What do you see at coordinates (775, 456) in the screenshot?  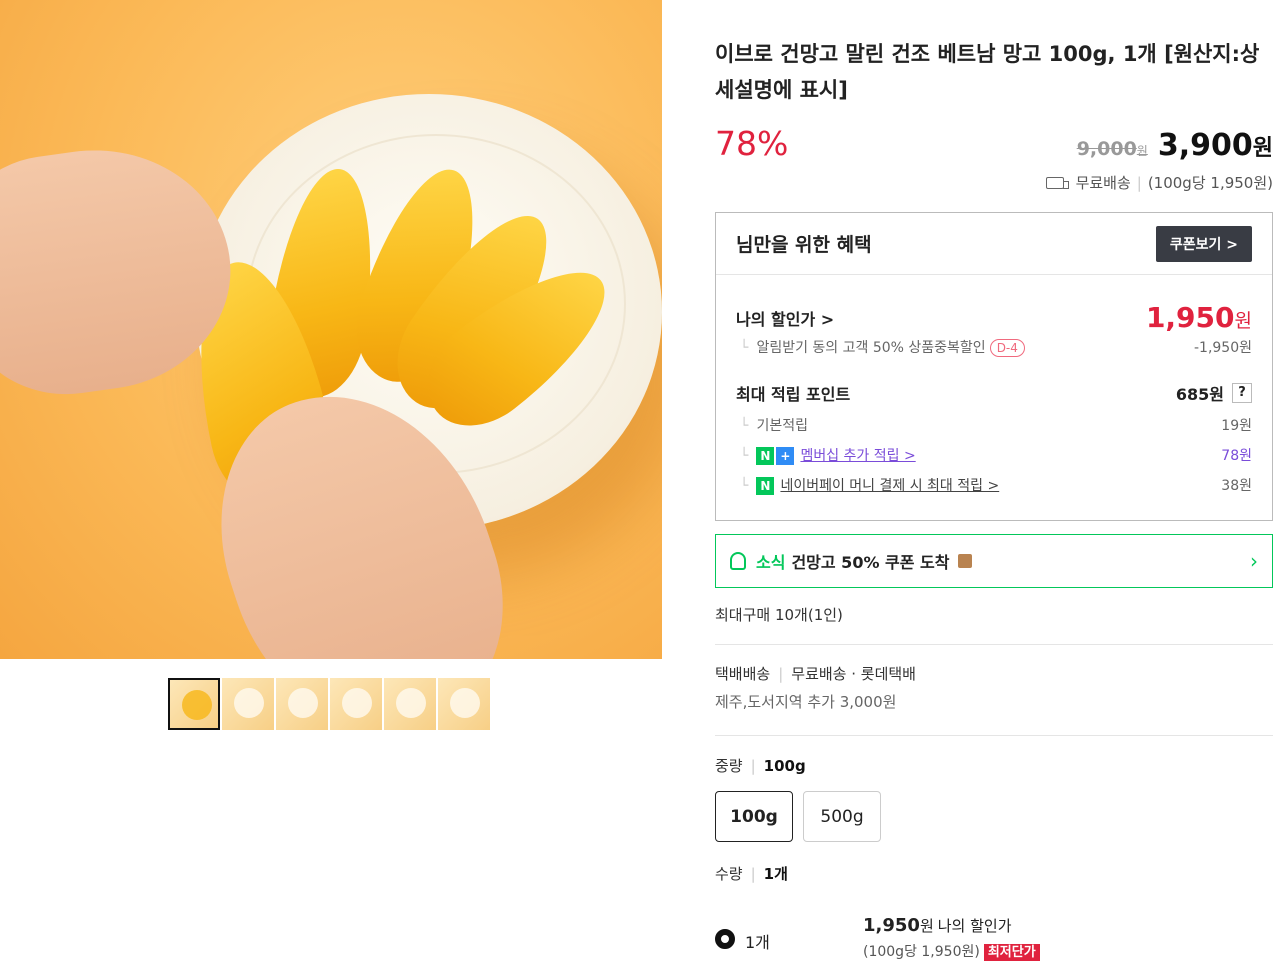 I see `naver-plus-icon: N +` at bounding box center [775, 456].